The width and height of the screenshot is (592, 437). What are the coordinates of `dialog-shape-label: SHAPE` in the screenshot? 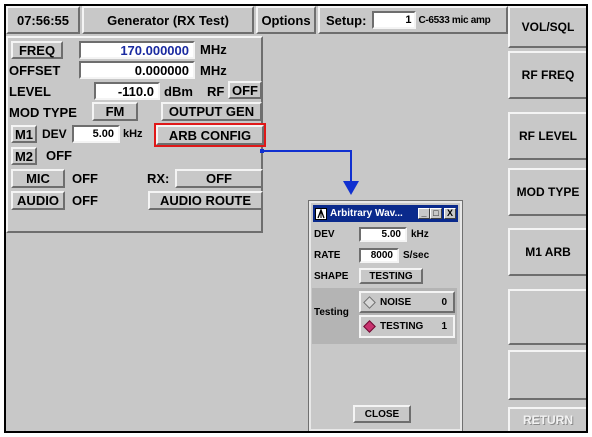 It's located at (331, 276).